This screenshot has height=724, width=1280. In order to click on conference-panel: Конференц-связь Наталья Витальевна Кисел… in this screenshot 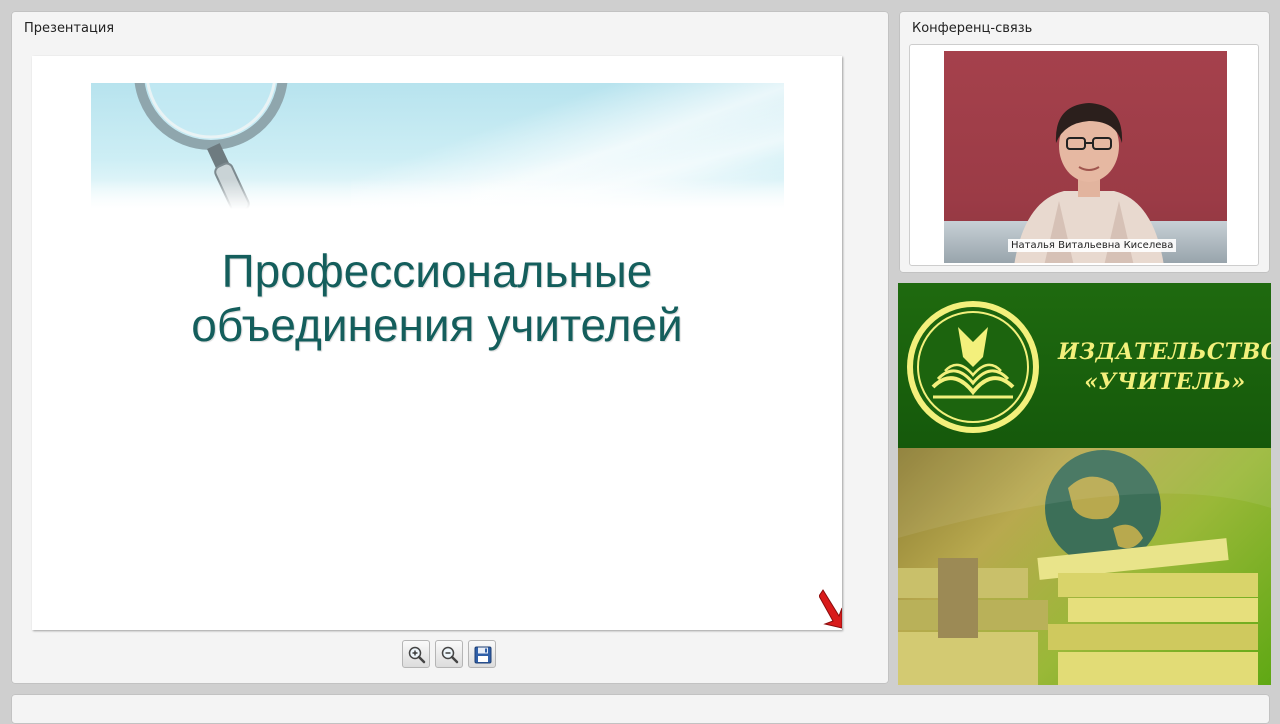, I will do `click(1084, 142)`.